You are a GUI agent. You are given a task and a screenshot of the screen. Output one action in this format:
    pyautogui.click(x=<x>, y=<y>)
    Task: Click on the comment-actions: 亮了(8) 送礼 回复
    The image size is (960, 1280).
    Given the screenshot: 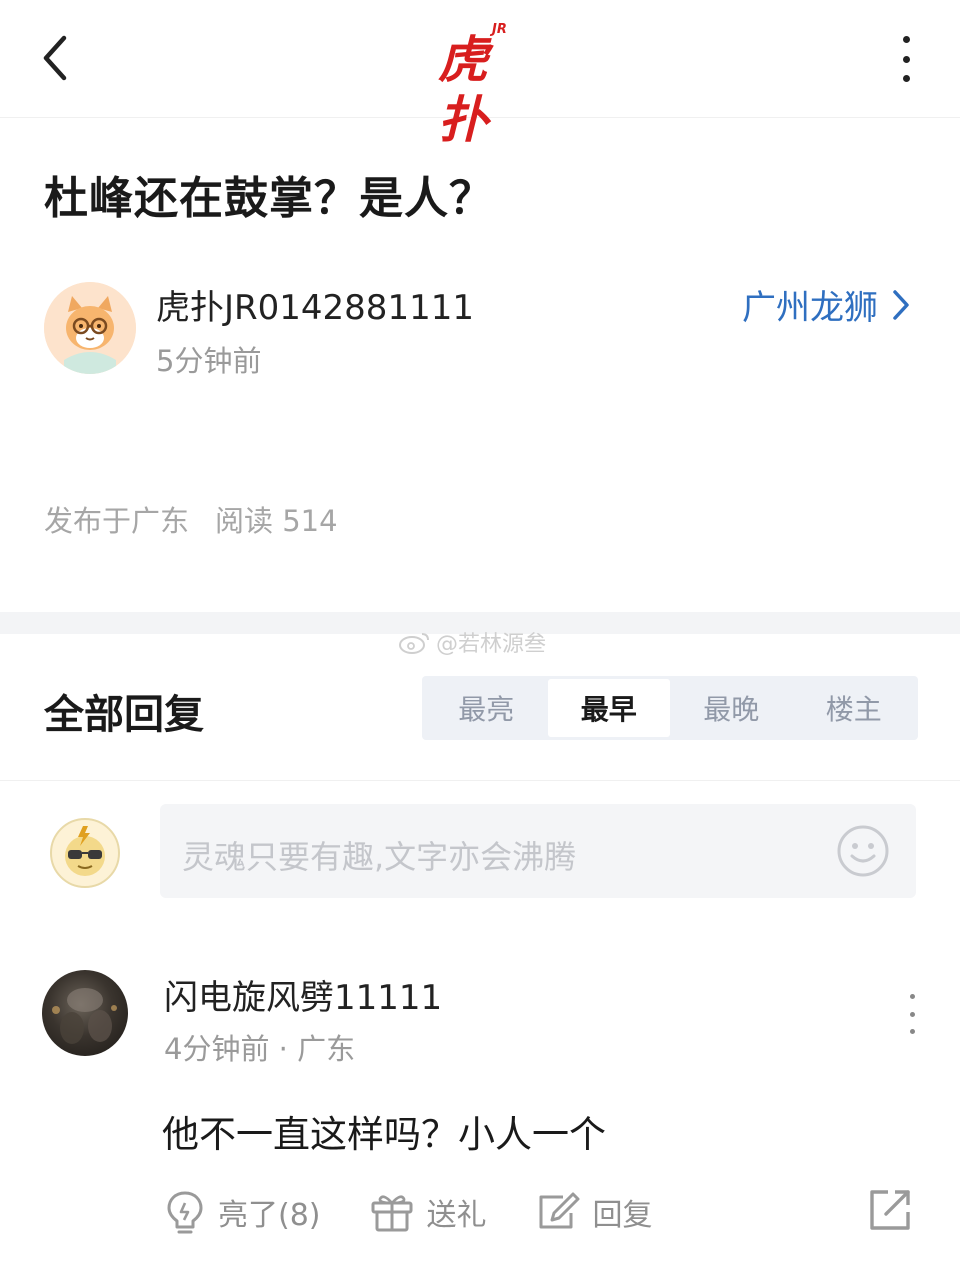 What is the action you would take?
    pyautogui.click(x=432, y=1212)
    